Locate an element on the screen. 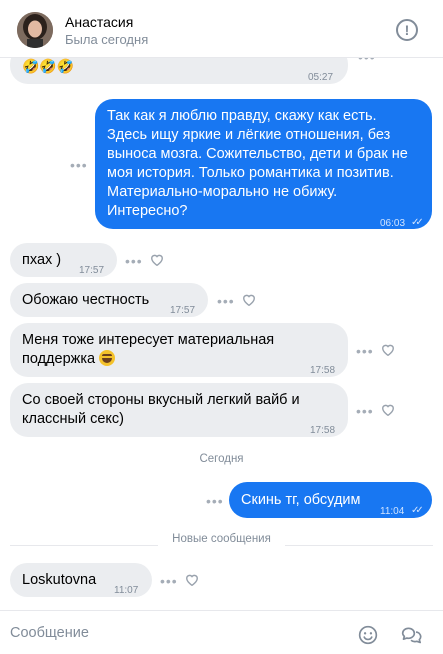 The image size is (443, 654). message-composer is located at coordinates (221, 632).